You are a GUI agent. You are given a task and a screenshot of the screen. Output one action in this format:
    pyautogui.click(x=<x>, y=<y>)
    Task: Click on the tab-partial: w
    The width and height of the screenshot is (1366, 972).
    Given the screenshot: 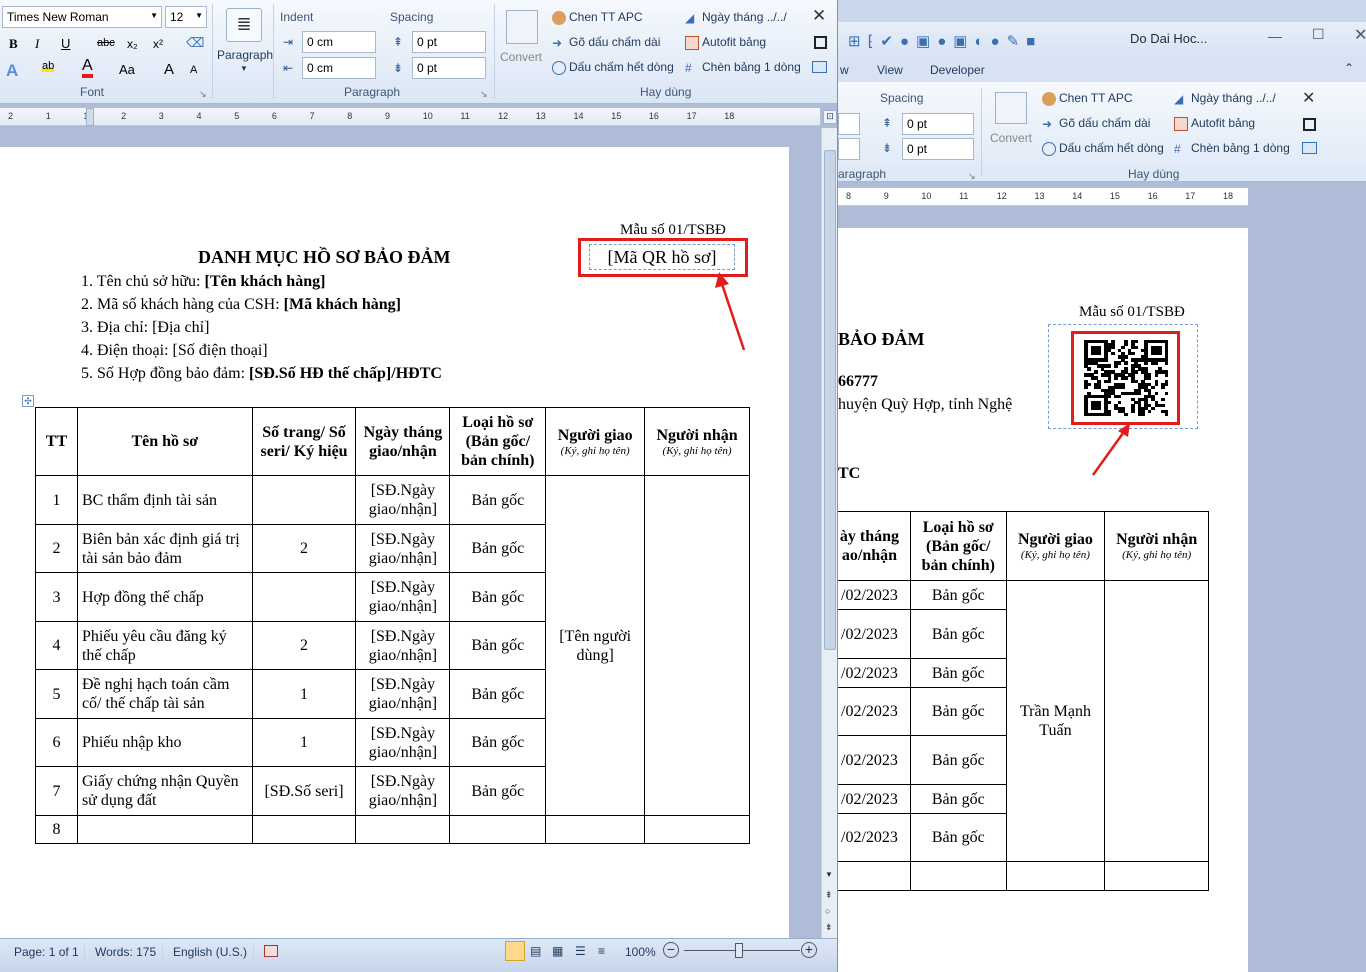 What is the action you would take?
    pyautogui.click(x=844, y=70)
    